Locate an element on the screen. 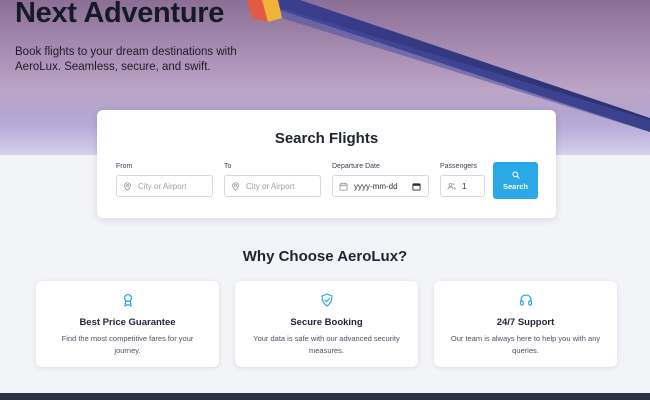 Image resolution: width=650 pixels, height=400 pixels. passengers-input: 1 is located at coordinates (462, 186).